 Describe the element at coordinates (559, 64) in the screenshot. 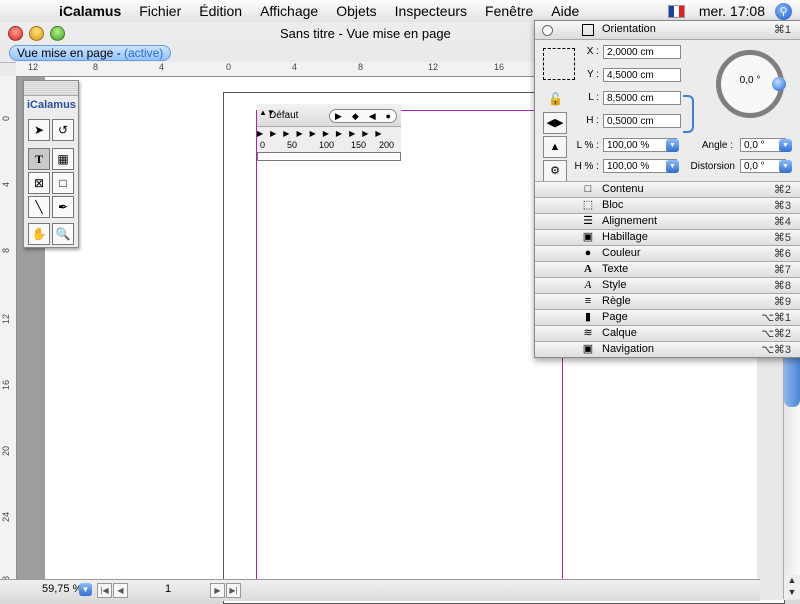

I see `reference-point-icon` at that location.